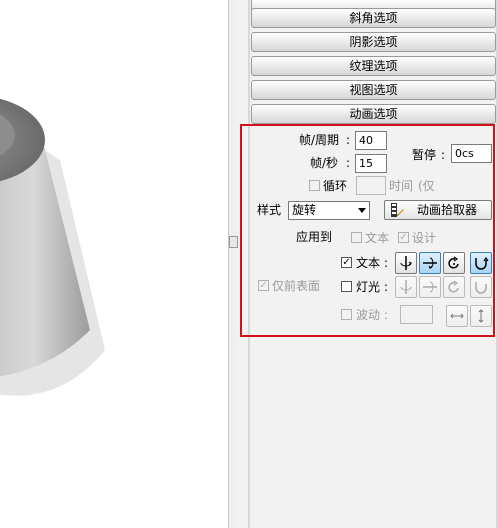 The image size is (498, 528). What do you see at coordinates (373, 66) in the screenshot?
I see `accordion-texture-button: 纹理选项` at bounding box center [373, 66].